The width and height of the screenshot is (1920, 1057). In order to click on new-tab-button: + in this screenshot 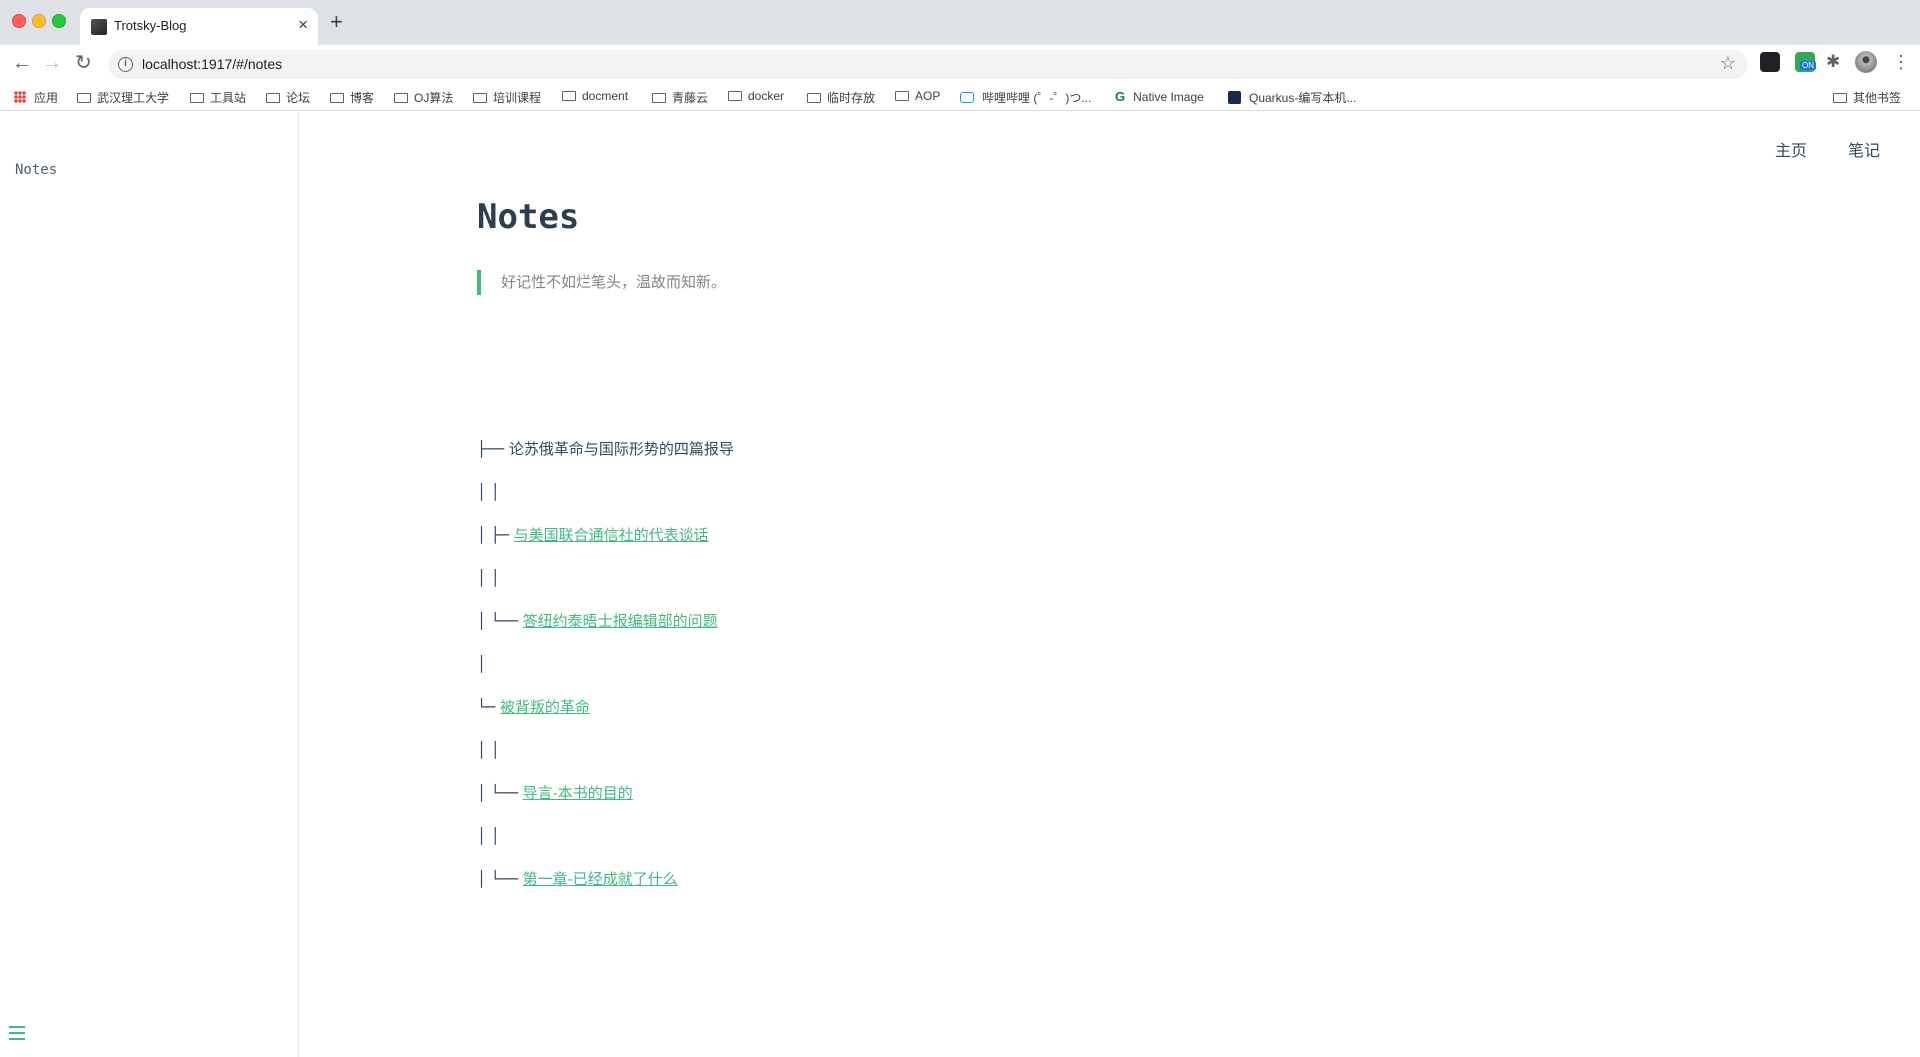, I will do `click(336, 22)`.